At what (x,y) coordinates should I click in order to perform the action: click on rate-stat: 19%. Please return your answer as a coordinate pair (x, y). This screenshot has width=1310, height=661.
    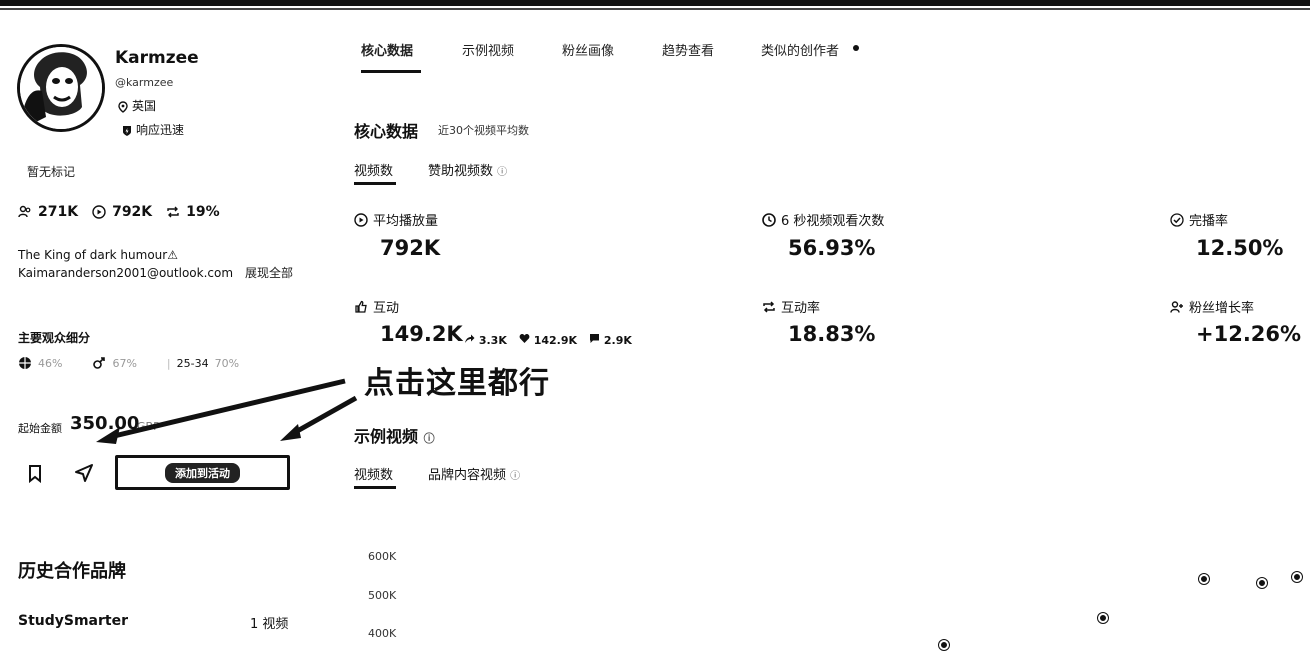
    Looking at the image, I should click on (193, 212).